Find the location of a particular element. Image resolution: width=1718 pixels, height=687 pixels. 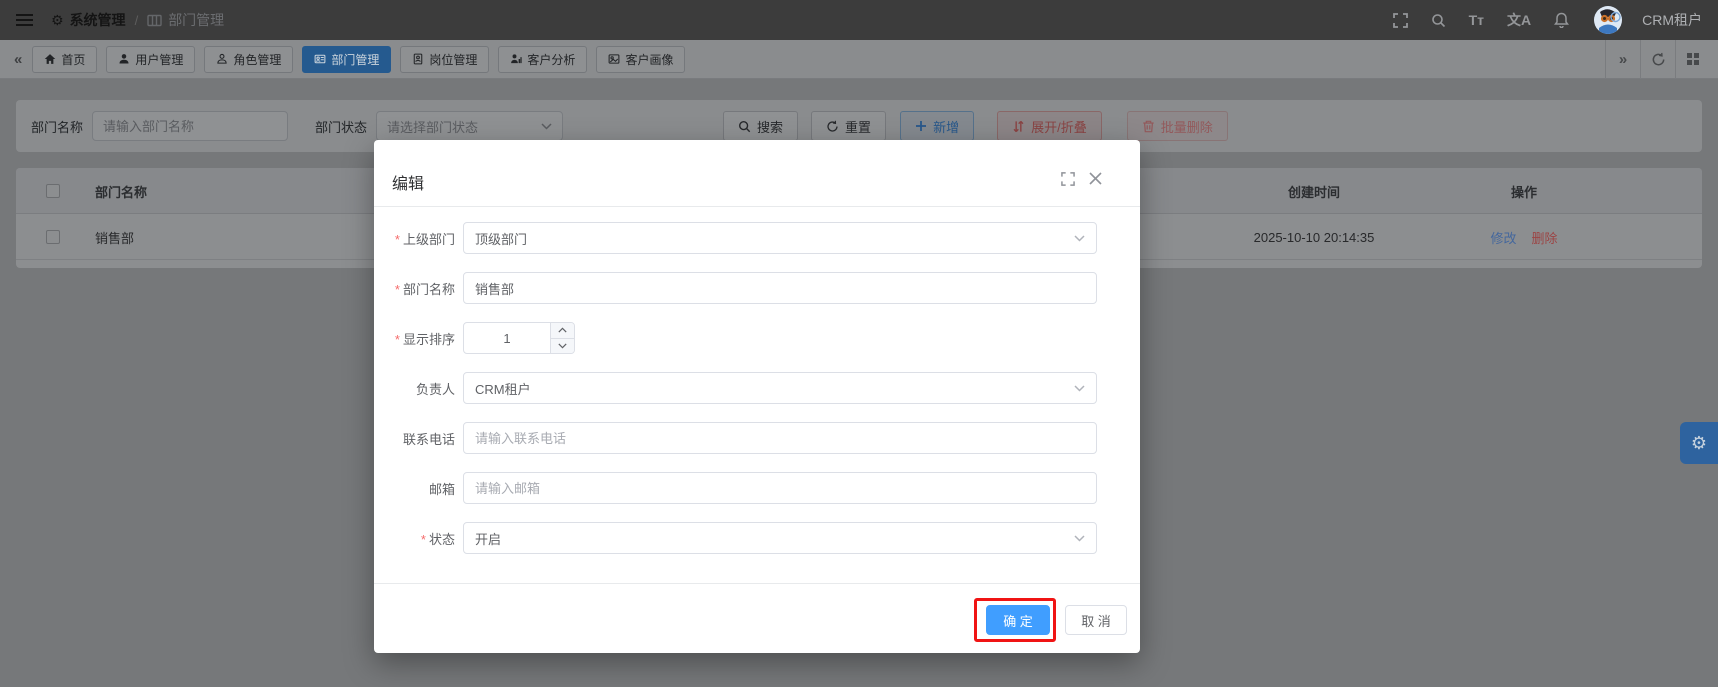

tab-customer-analysis: 客户分析 is located at coordinates (543, 59).